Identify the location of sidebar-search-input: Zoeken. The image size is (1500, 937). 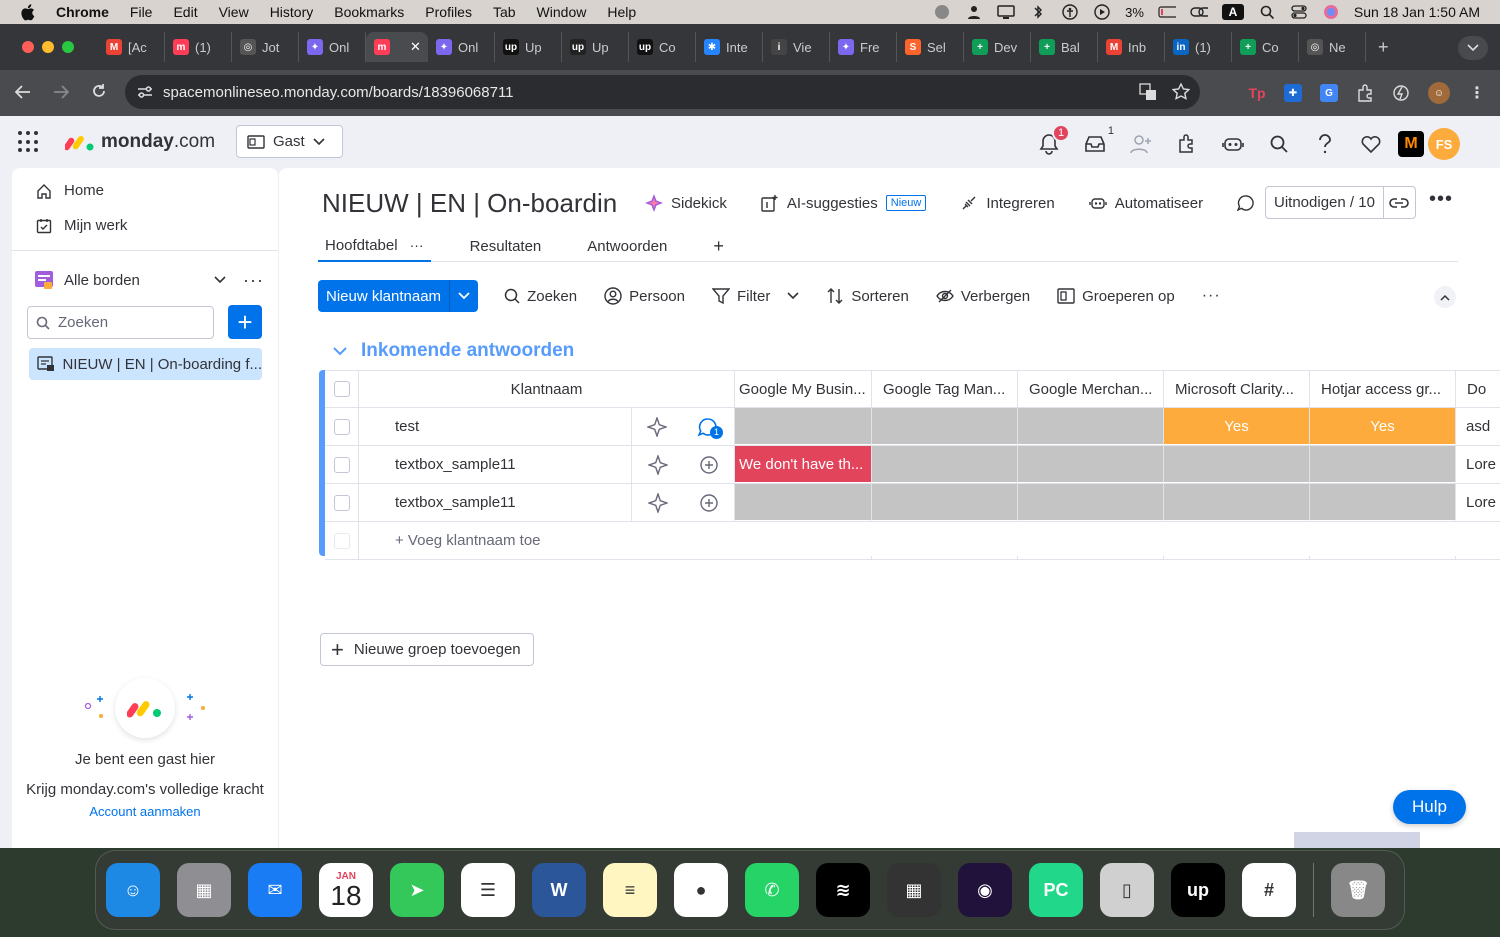
(120, 322).